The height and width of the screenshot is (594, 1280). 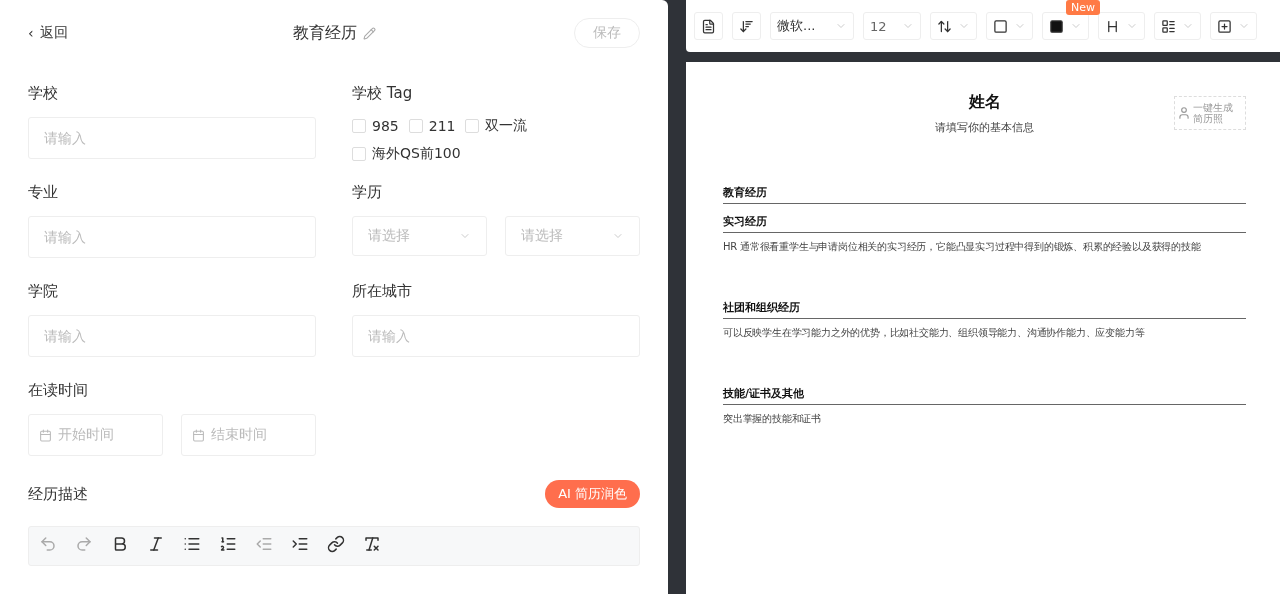 I want to click on size-select: 12, so click(x=892, y=26).